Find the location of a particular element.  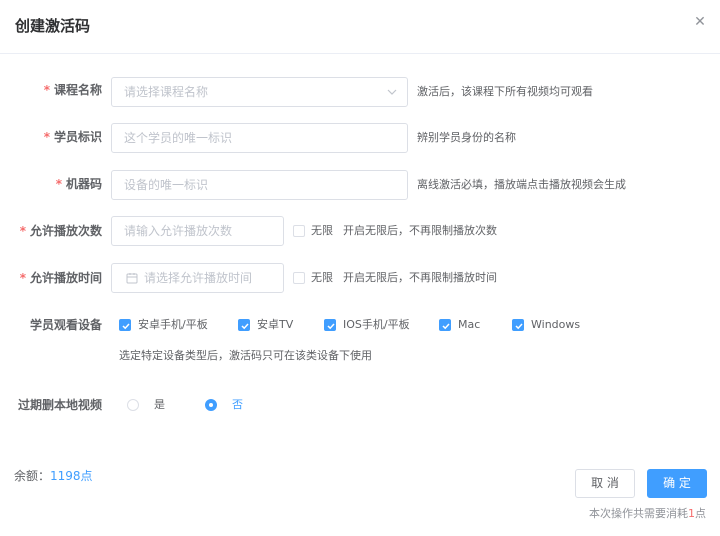

play-time-label: * 允许播放时间 is located at coordinates (60, 278).